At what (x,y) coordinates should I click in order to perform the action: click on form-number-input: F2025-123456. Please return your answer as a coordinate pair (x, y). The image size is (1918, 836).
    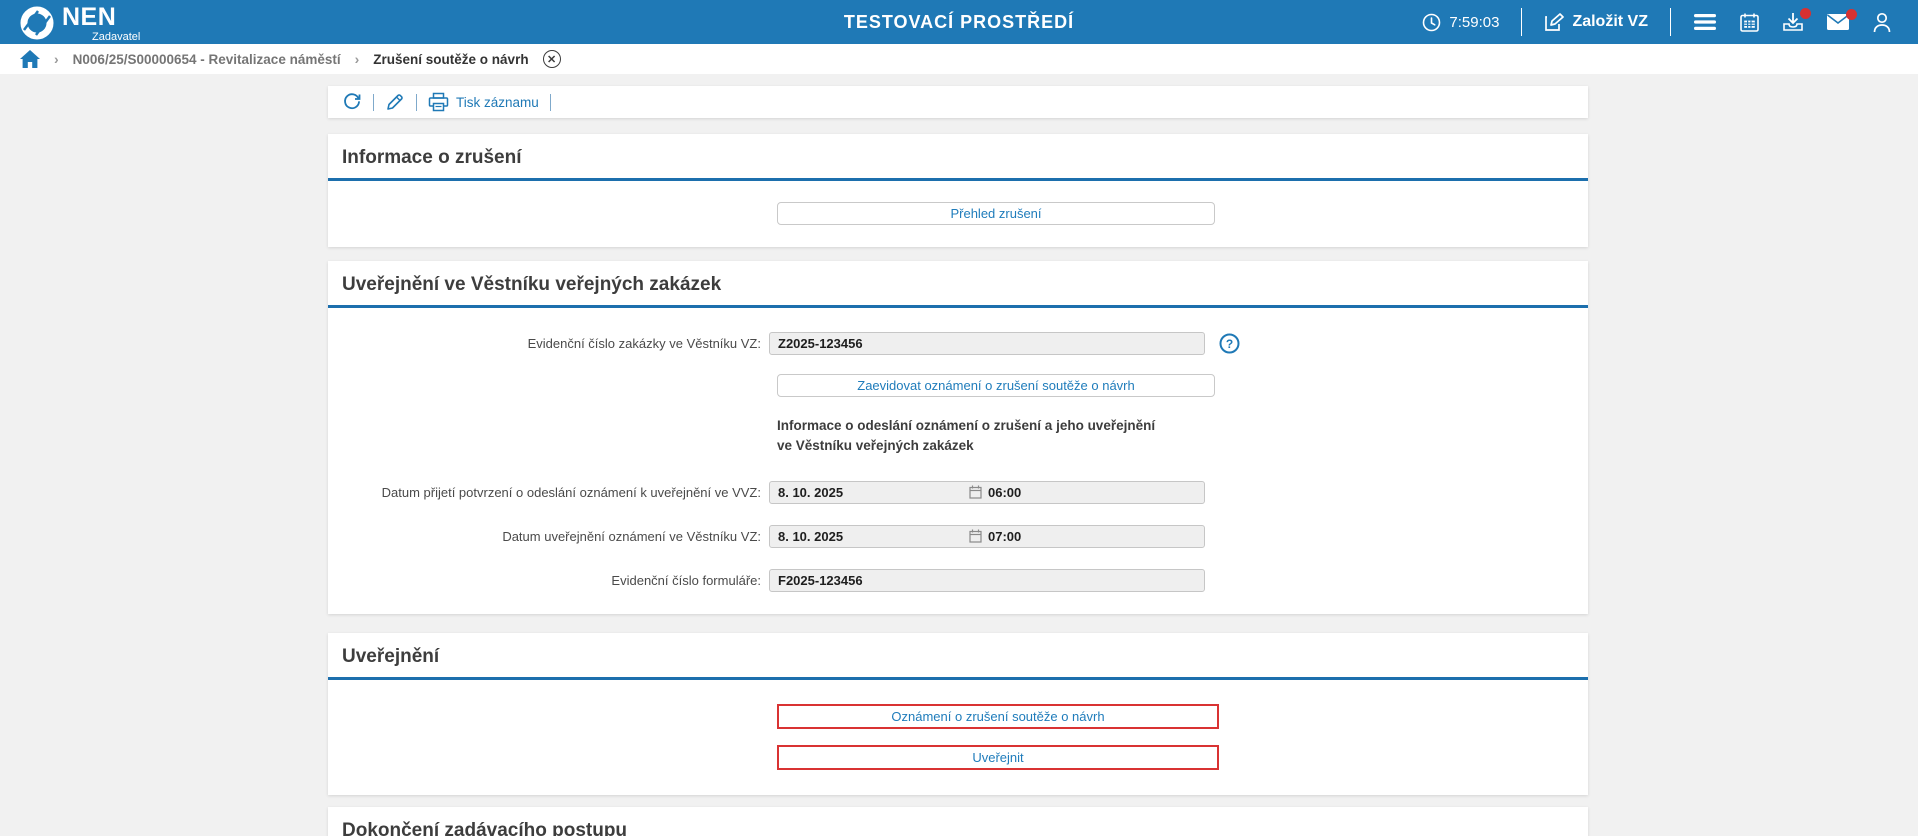
    Looking at the image, I should click on (987, 580).